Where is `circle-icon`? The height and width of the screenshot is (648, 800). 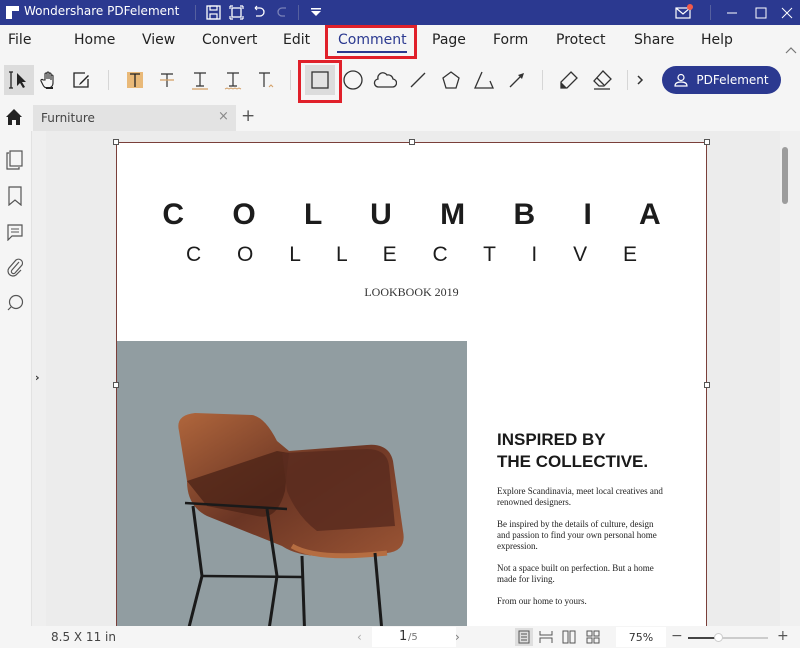 circle-icon is located at coordinates (353, 80).